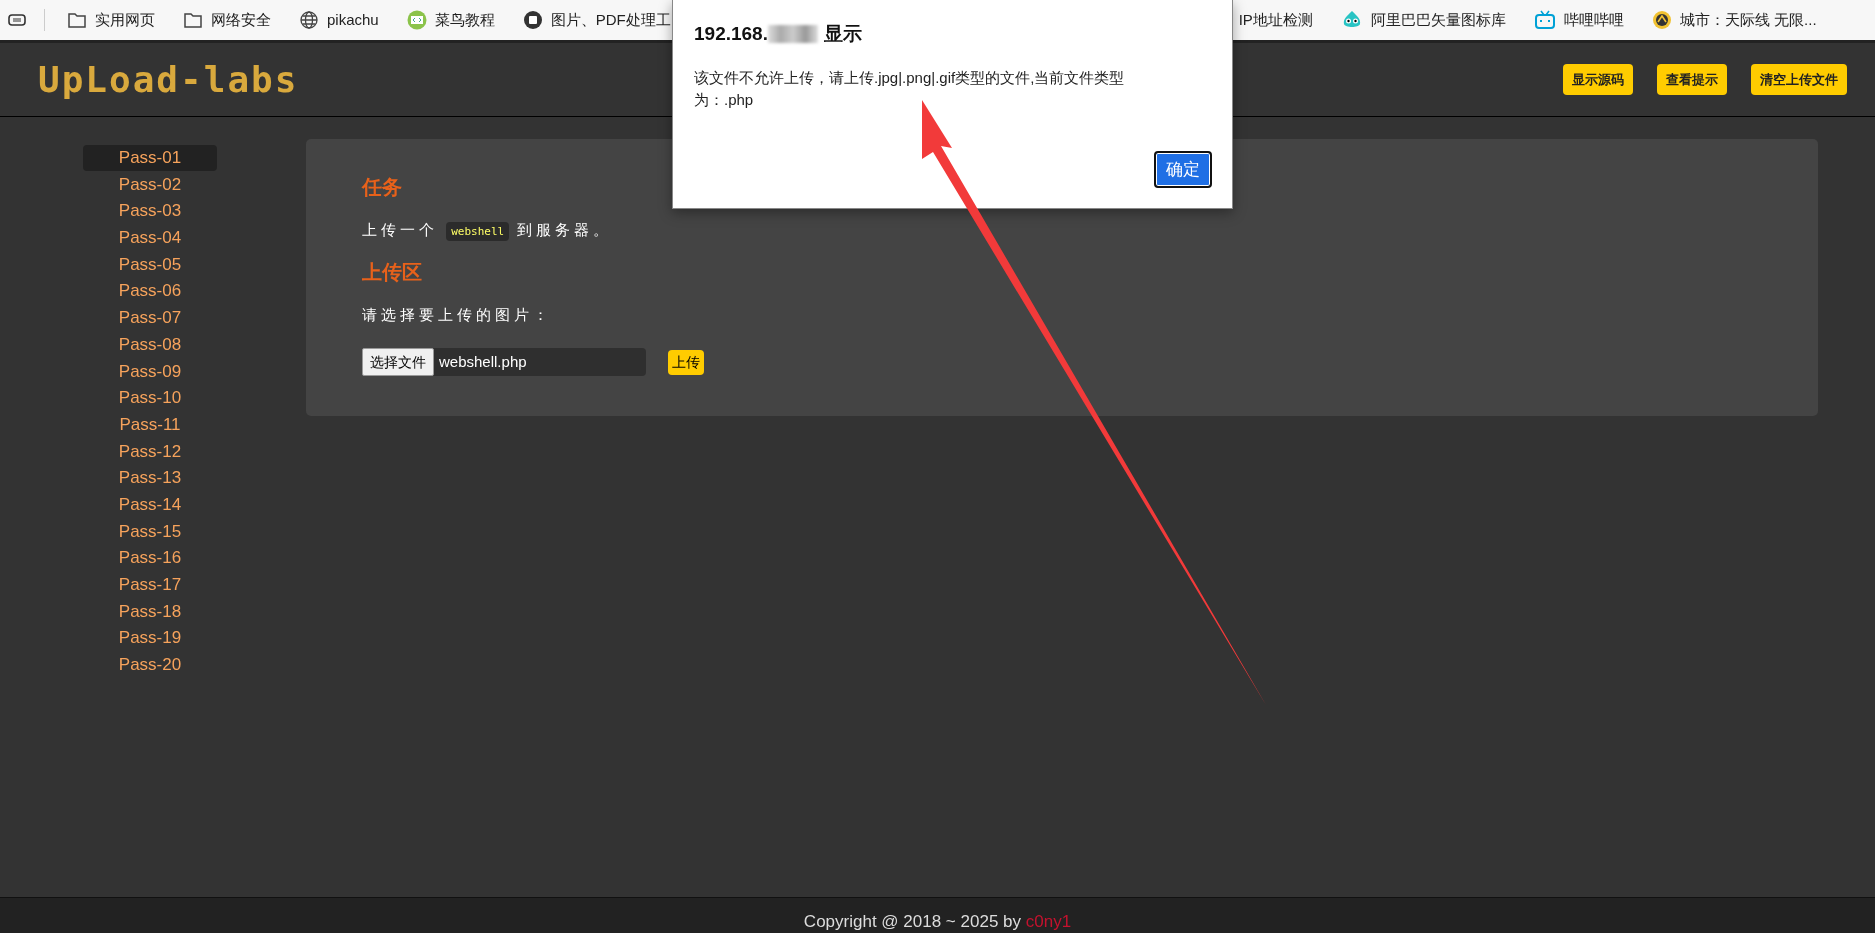  Describe the element at coordinates (150, 158) in the screenshot. I see `sidebar-item: Pass-01` at that location.